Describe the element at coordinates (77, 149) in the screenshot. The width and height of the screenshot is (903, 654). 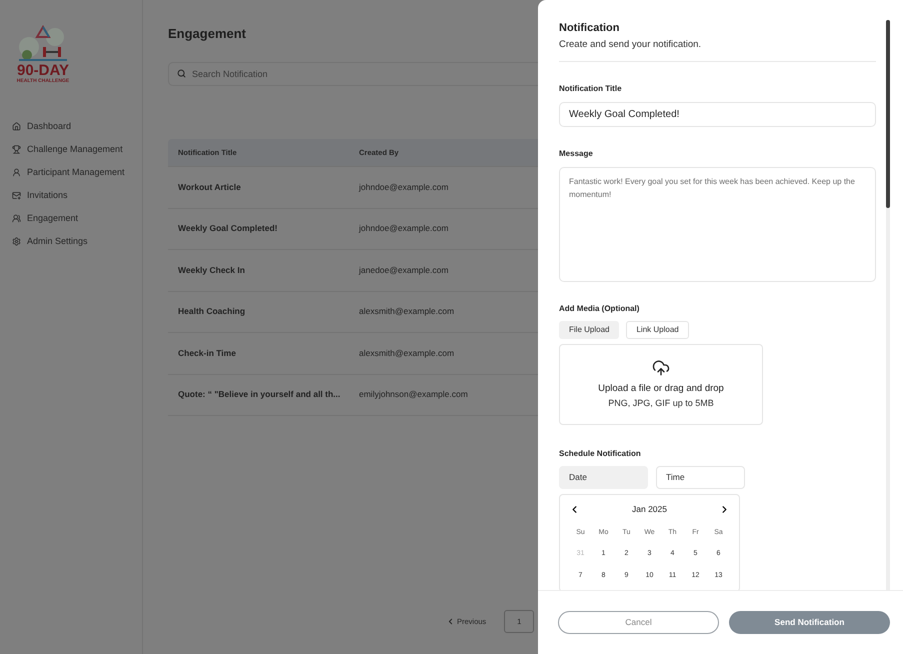
I see `sidebar-item: Challenge Management` at that location.